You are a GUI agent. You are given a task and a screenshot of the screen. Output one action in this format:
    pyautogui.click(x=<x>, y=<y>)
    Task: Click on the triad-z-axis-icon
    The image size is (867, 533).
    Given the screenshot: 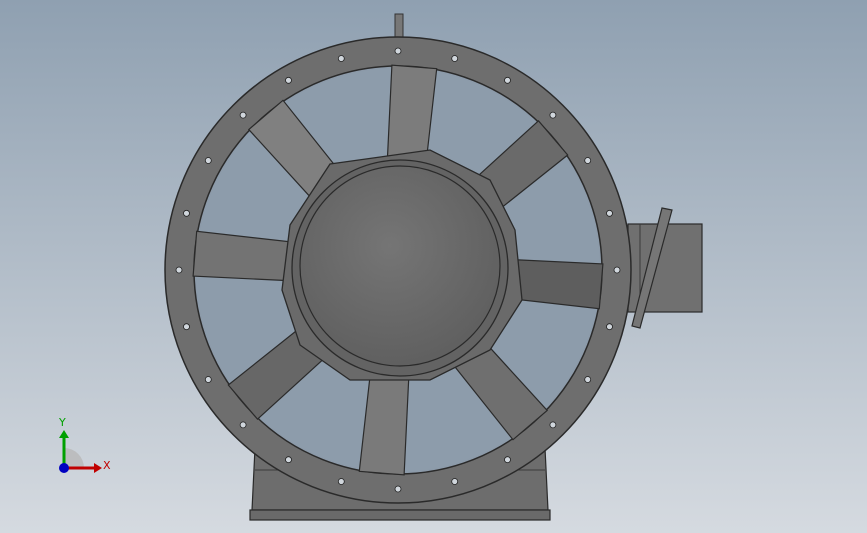 What is the action you would take?
    pyautogui.click(x=64, y=468)
    